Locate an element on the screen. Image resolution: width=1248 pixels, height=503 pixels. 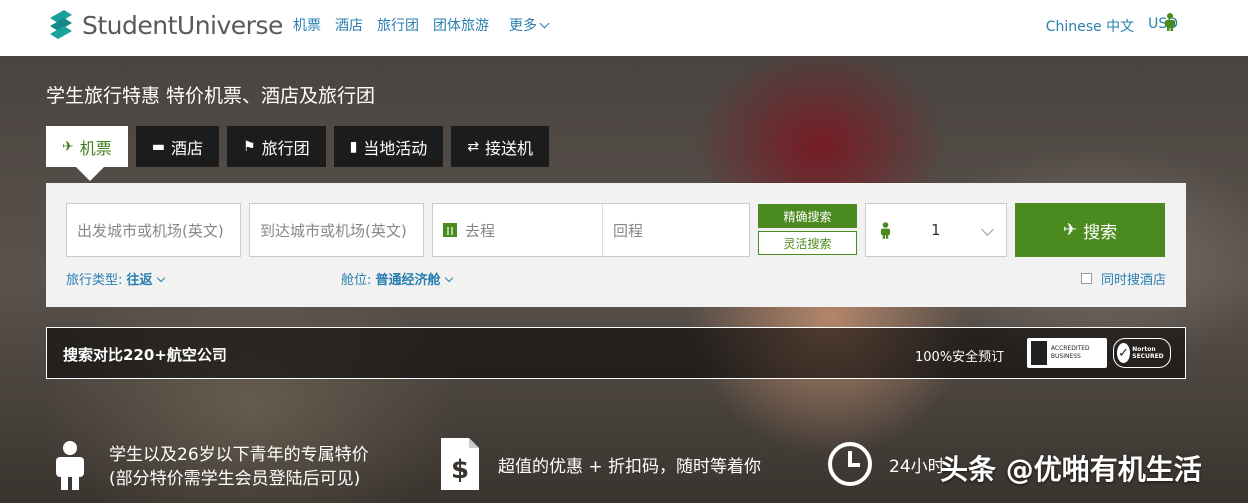
secure-booking-text: 100%安全预订 is located at coordinates (960, 357).